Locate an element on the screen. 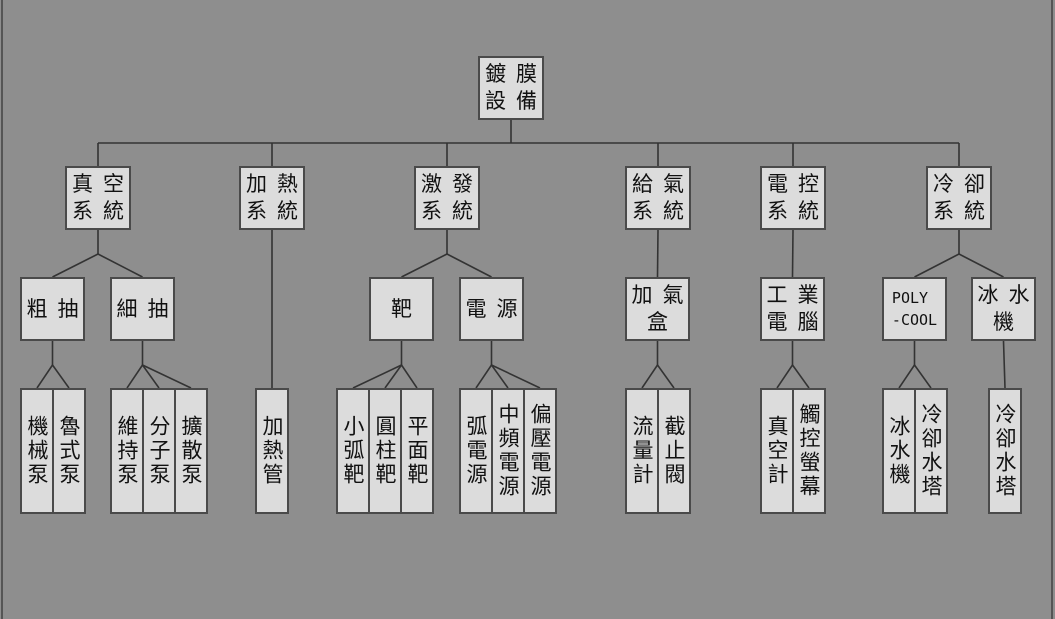 This screenshot has width=1055, height=619. leaf-label: 維持泵 is located at coordinates (127, 451).